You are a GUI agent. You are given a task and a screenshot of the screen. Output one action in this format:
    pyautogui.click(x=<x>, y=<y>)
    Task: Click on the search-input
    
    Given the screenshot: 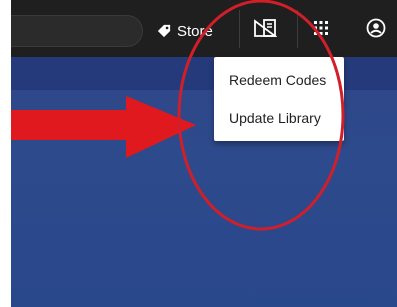 What is the action you would take?
    pyautogui.click(x=77, y=31)
    